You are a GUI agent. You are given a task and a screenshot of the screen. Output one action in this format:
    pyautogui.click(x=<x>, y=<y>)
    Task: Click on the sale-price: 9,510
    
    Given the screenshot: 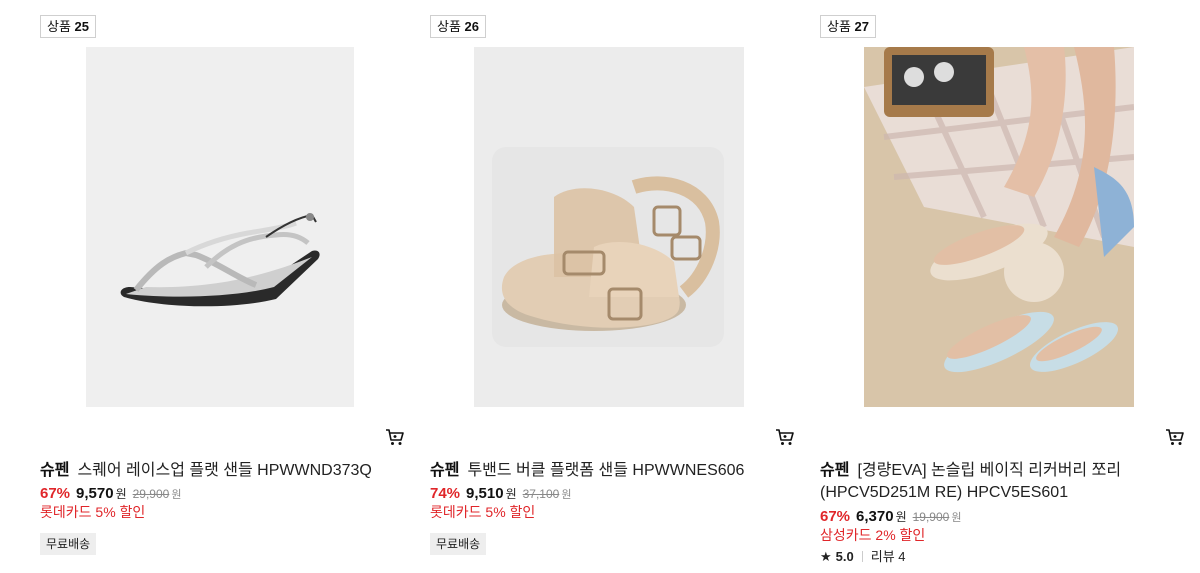 What is the action you would take?
    pyautogui.click(x=485, y=493)
    